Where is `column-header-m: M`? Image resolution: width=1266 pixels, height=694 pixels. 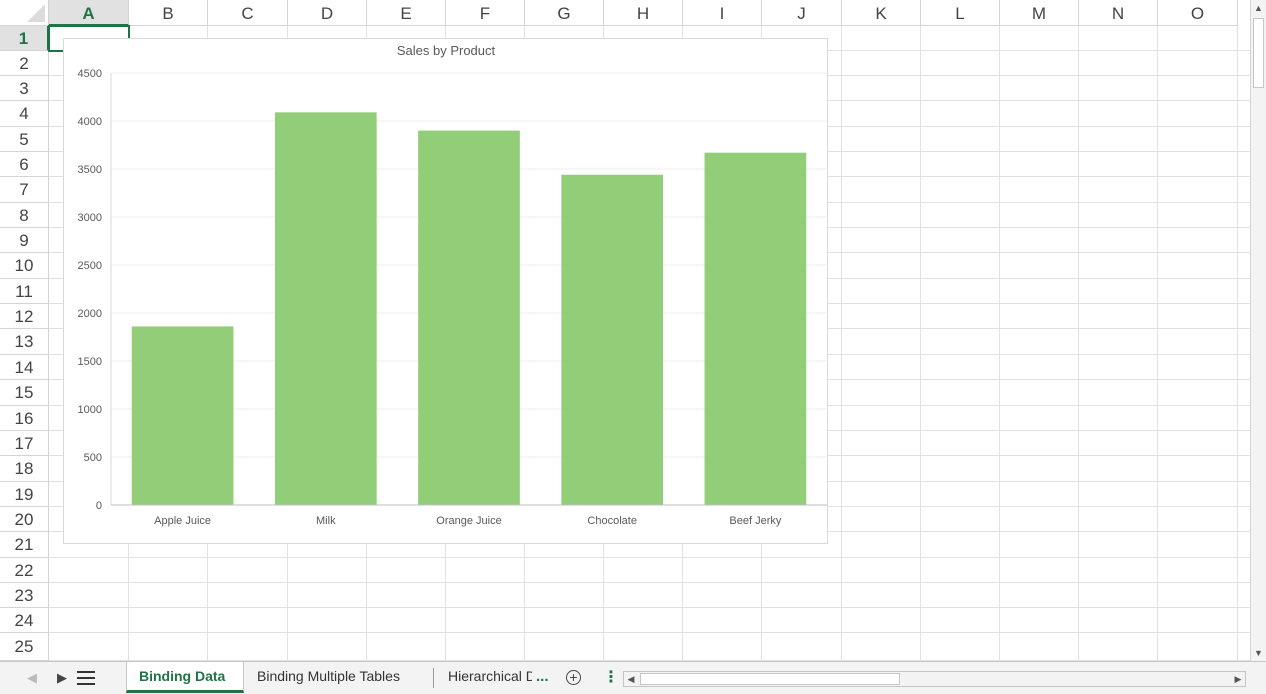
column-header-m: M is located at coordinates (1039, 13).